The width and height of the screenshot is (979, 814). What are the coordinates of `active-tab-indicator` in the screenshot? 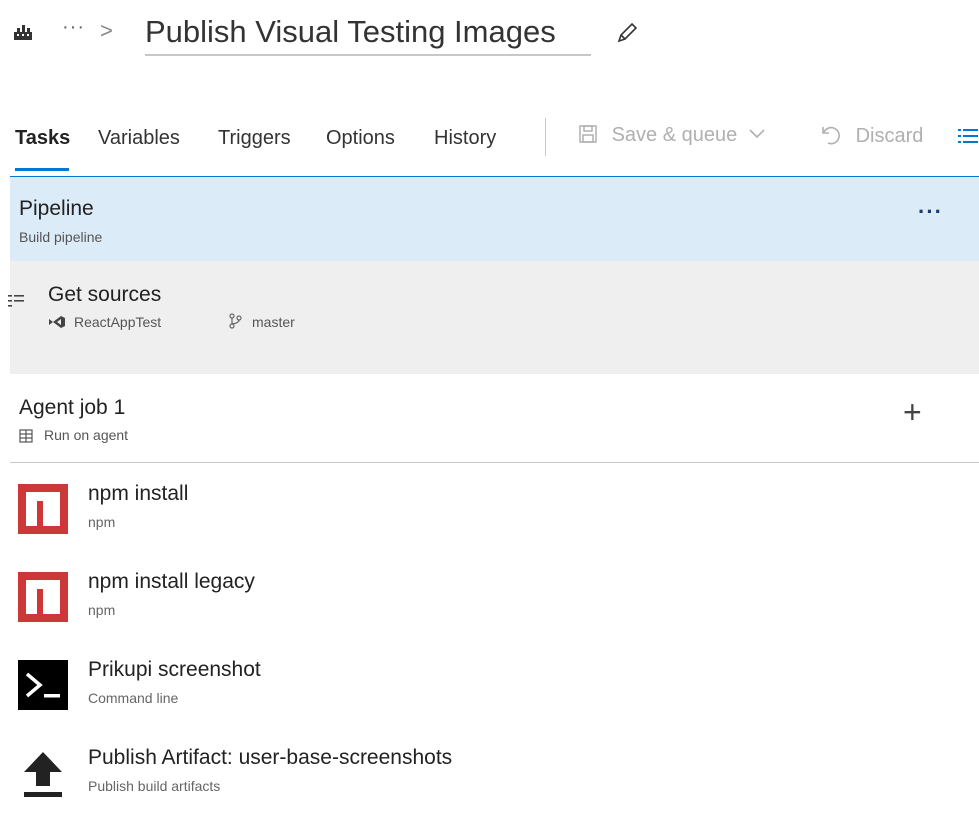 It's located at (42, 169).